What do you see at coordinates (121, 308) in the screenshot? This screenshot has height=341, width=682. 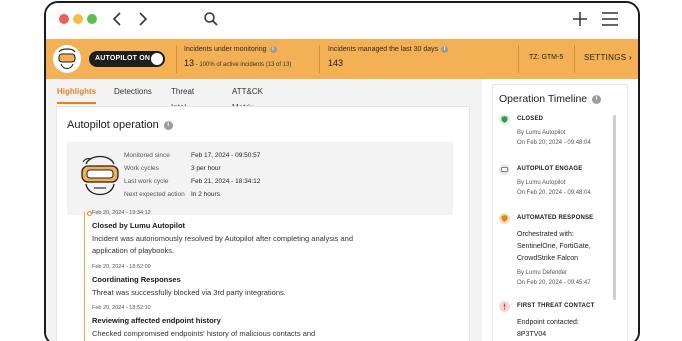 I see `activity-time: Feb 20, 2024 - 18:52:10` at bounding box center [121, 308].